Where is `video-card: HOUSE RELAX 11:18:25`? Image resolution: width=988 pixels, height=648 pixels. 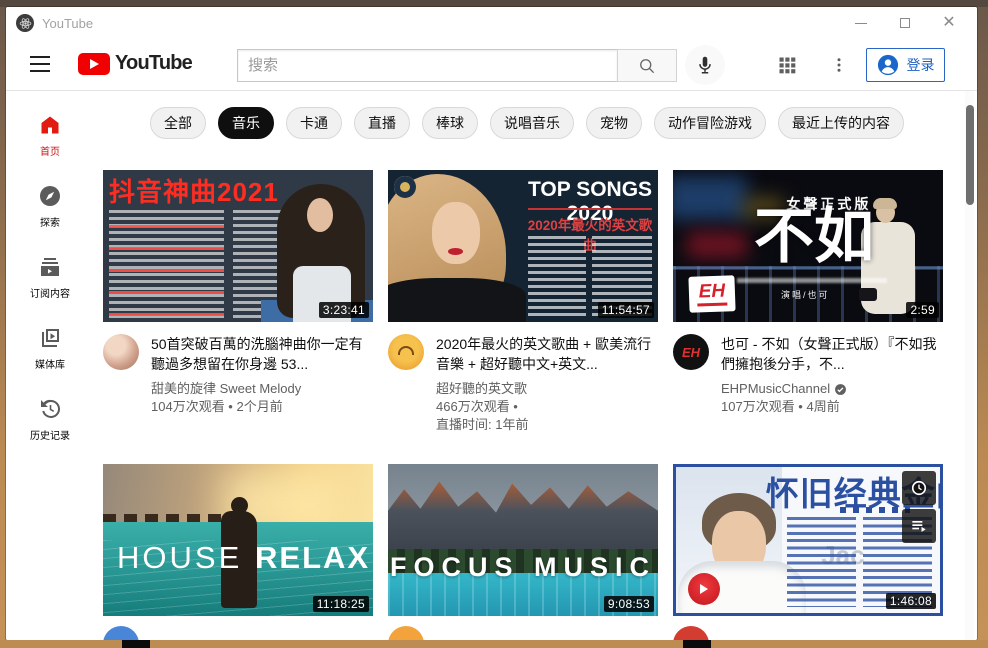 video-card: HOUSE RELAX 11:18:25 is located at coordinates (238, 552).